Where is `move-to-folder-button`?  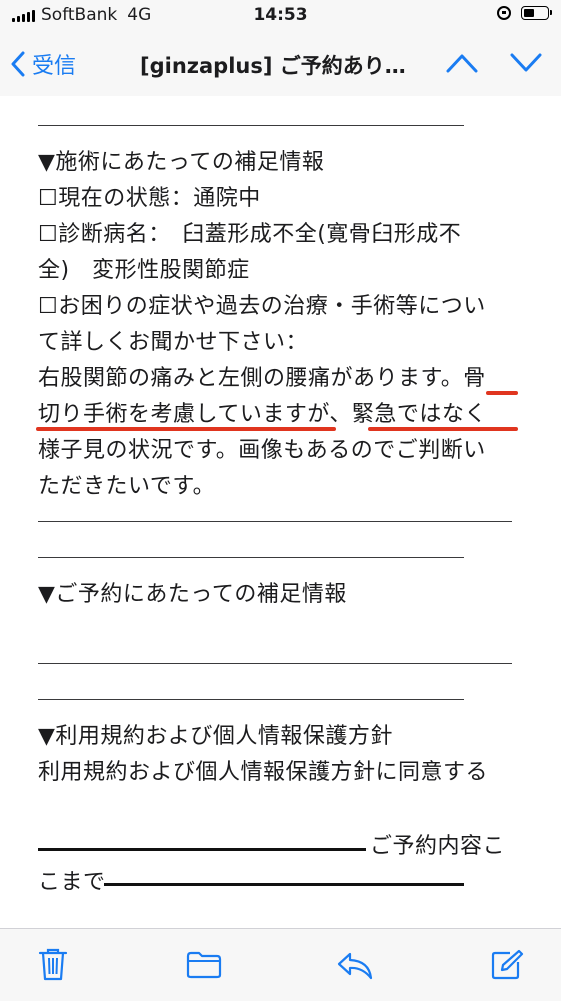 move-to-folder-button is located at coordinates (204, 967).